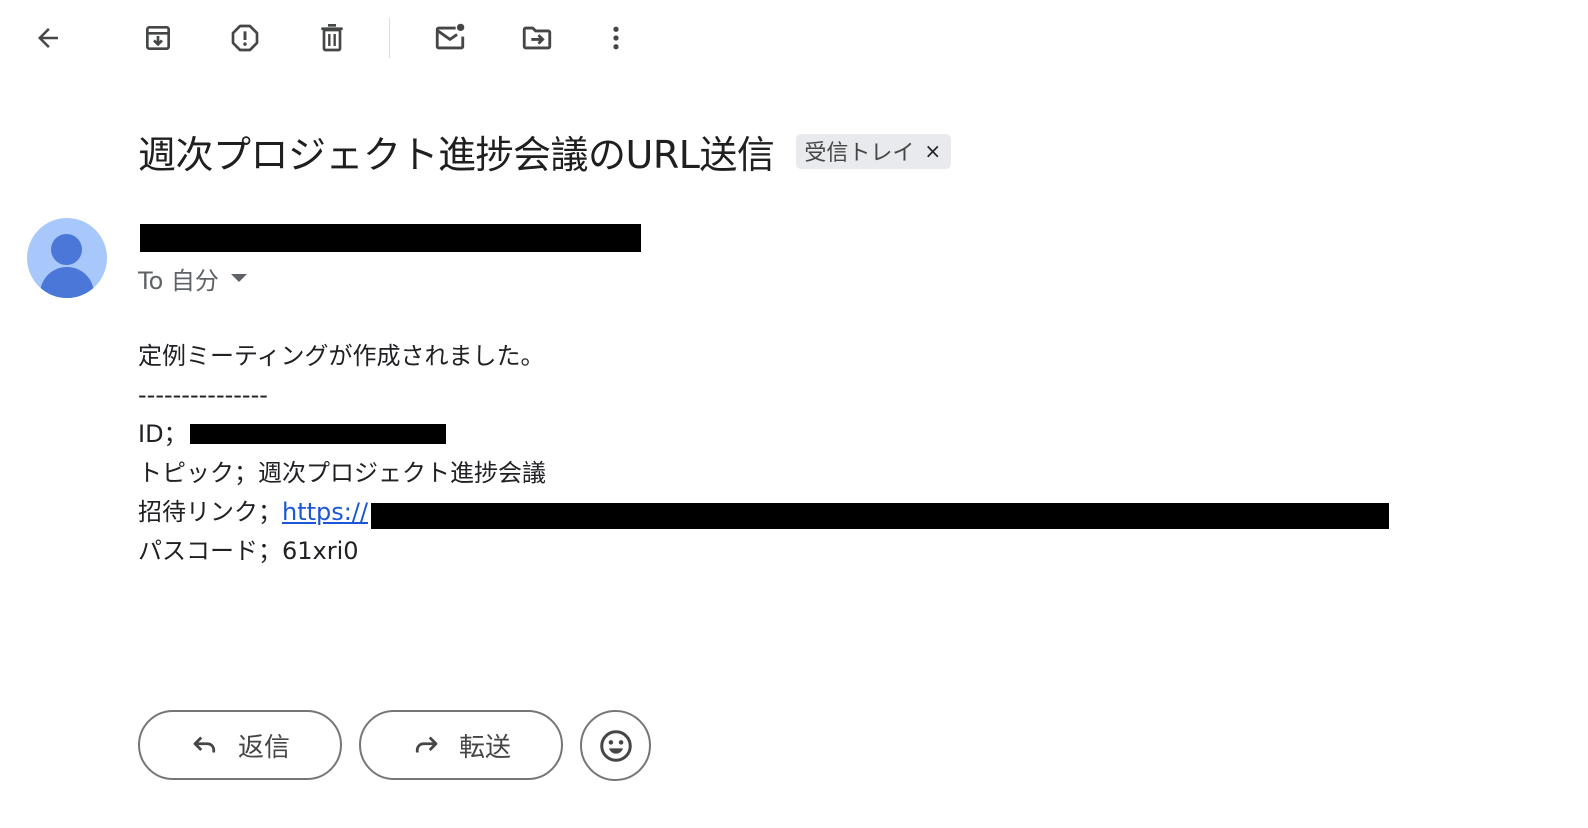 The height and width of the screenshot is (828, 1588). I want to click on reply-label: 返信, so click(263, 747).